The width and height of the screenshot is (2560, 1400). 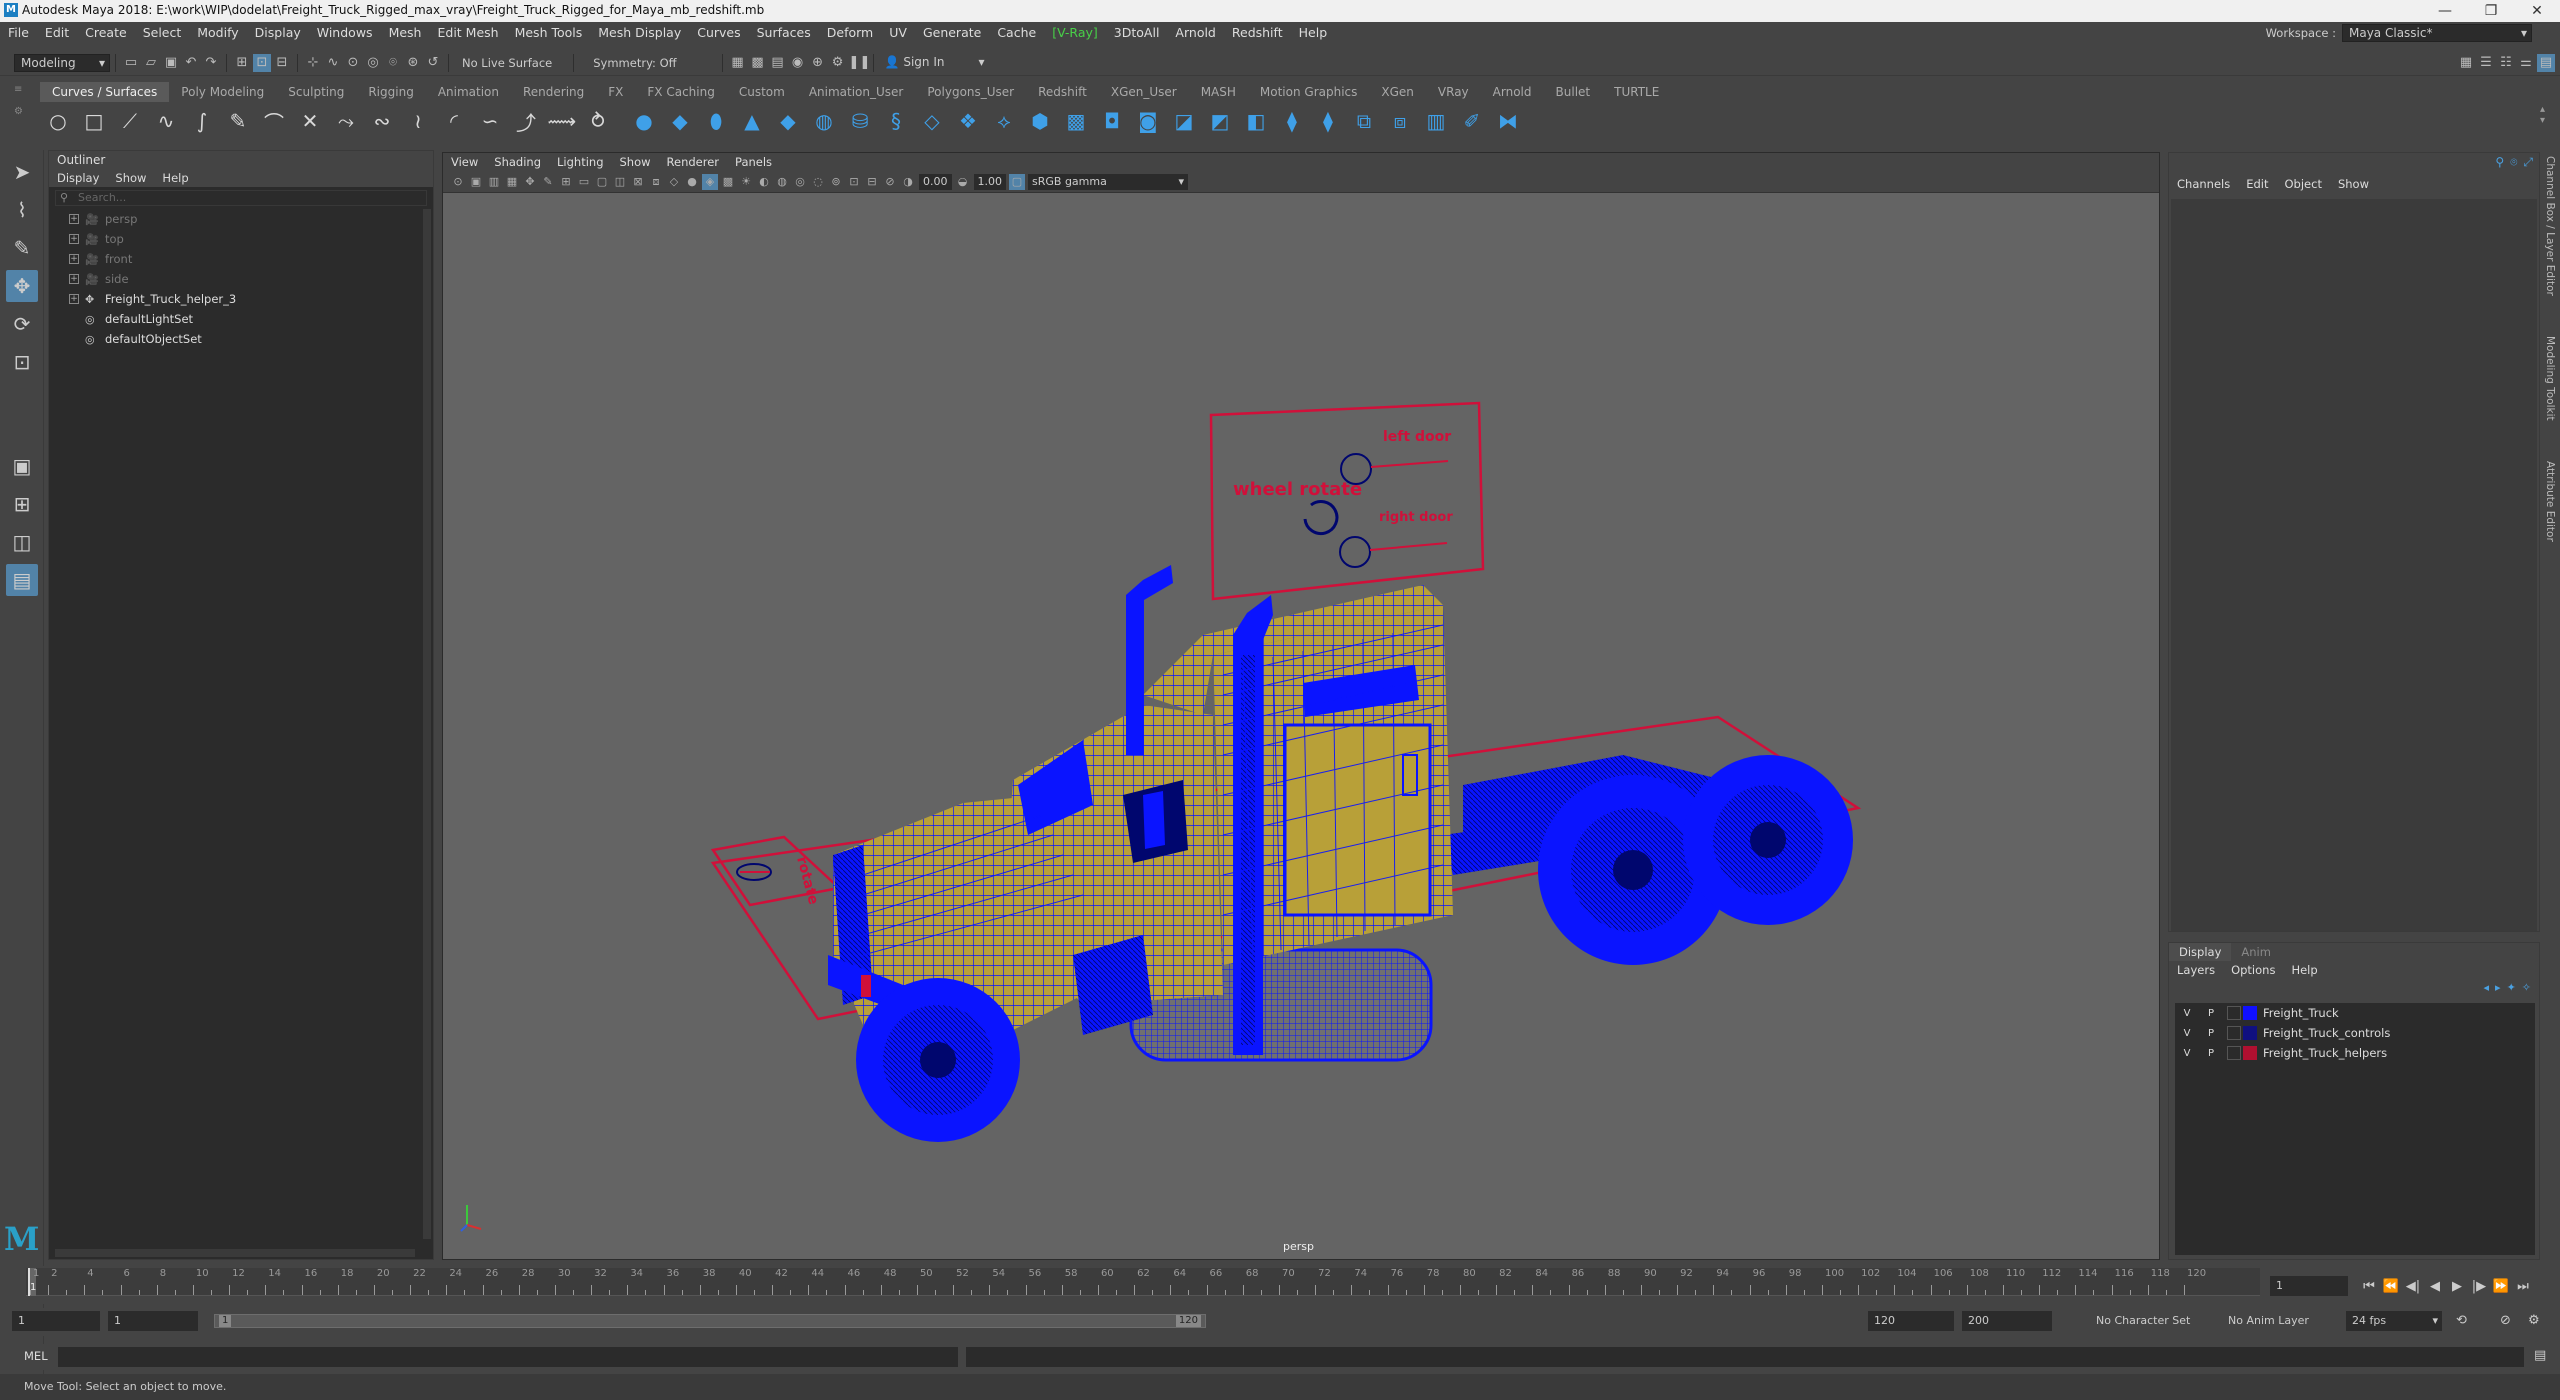 I want to click on lasso-tool-icon: ⌇, so click(x=22, y=210).